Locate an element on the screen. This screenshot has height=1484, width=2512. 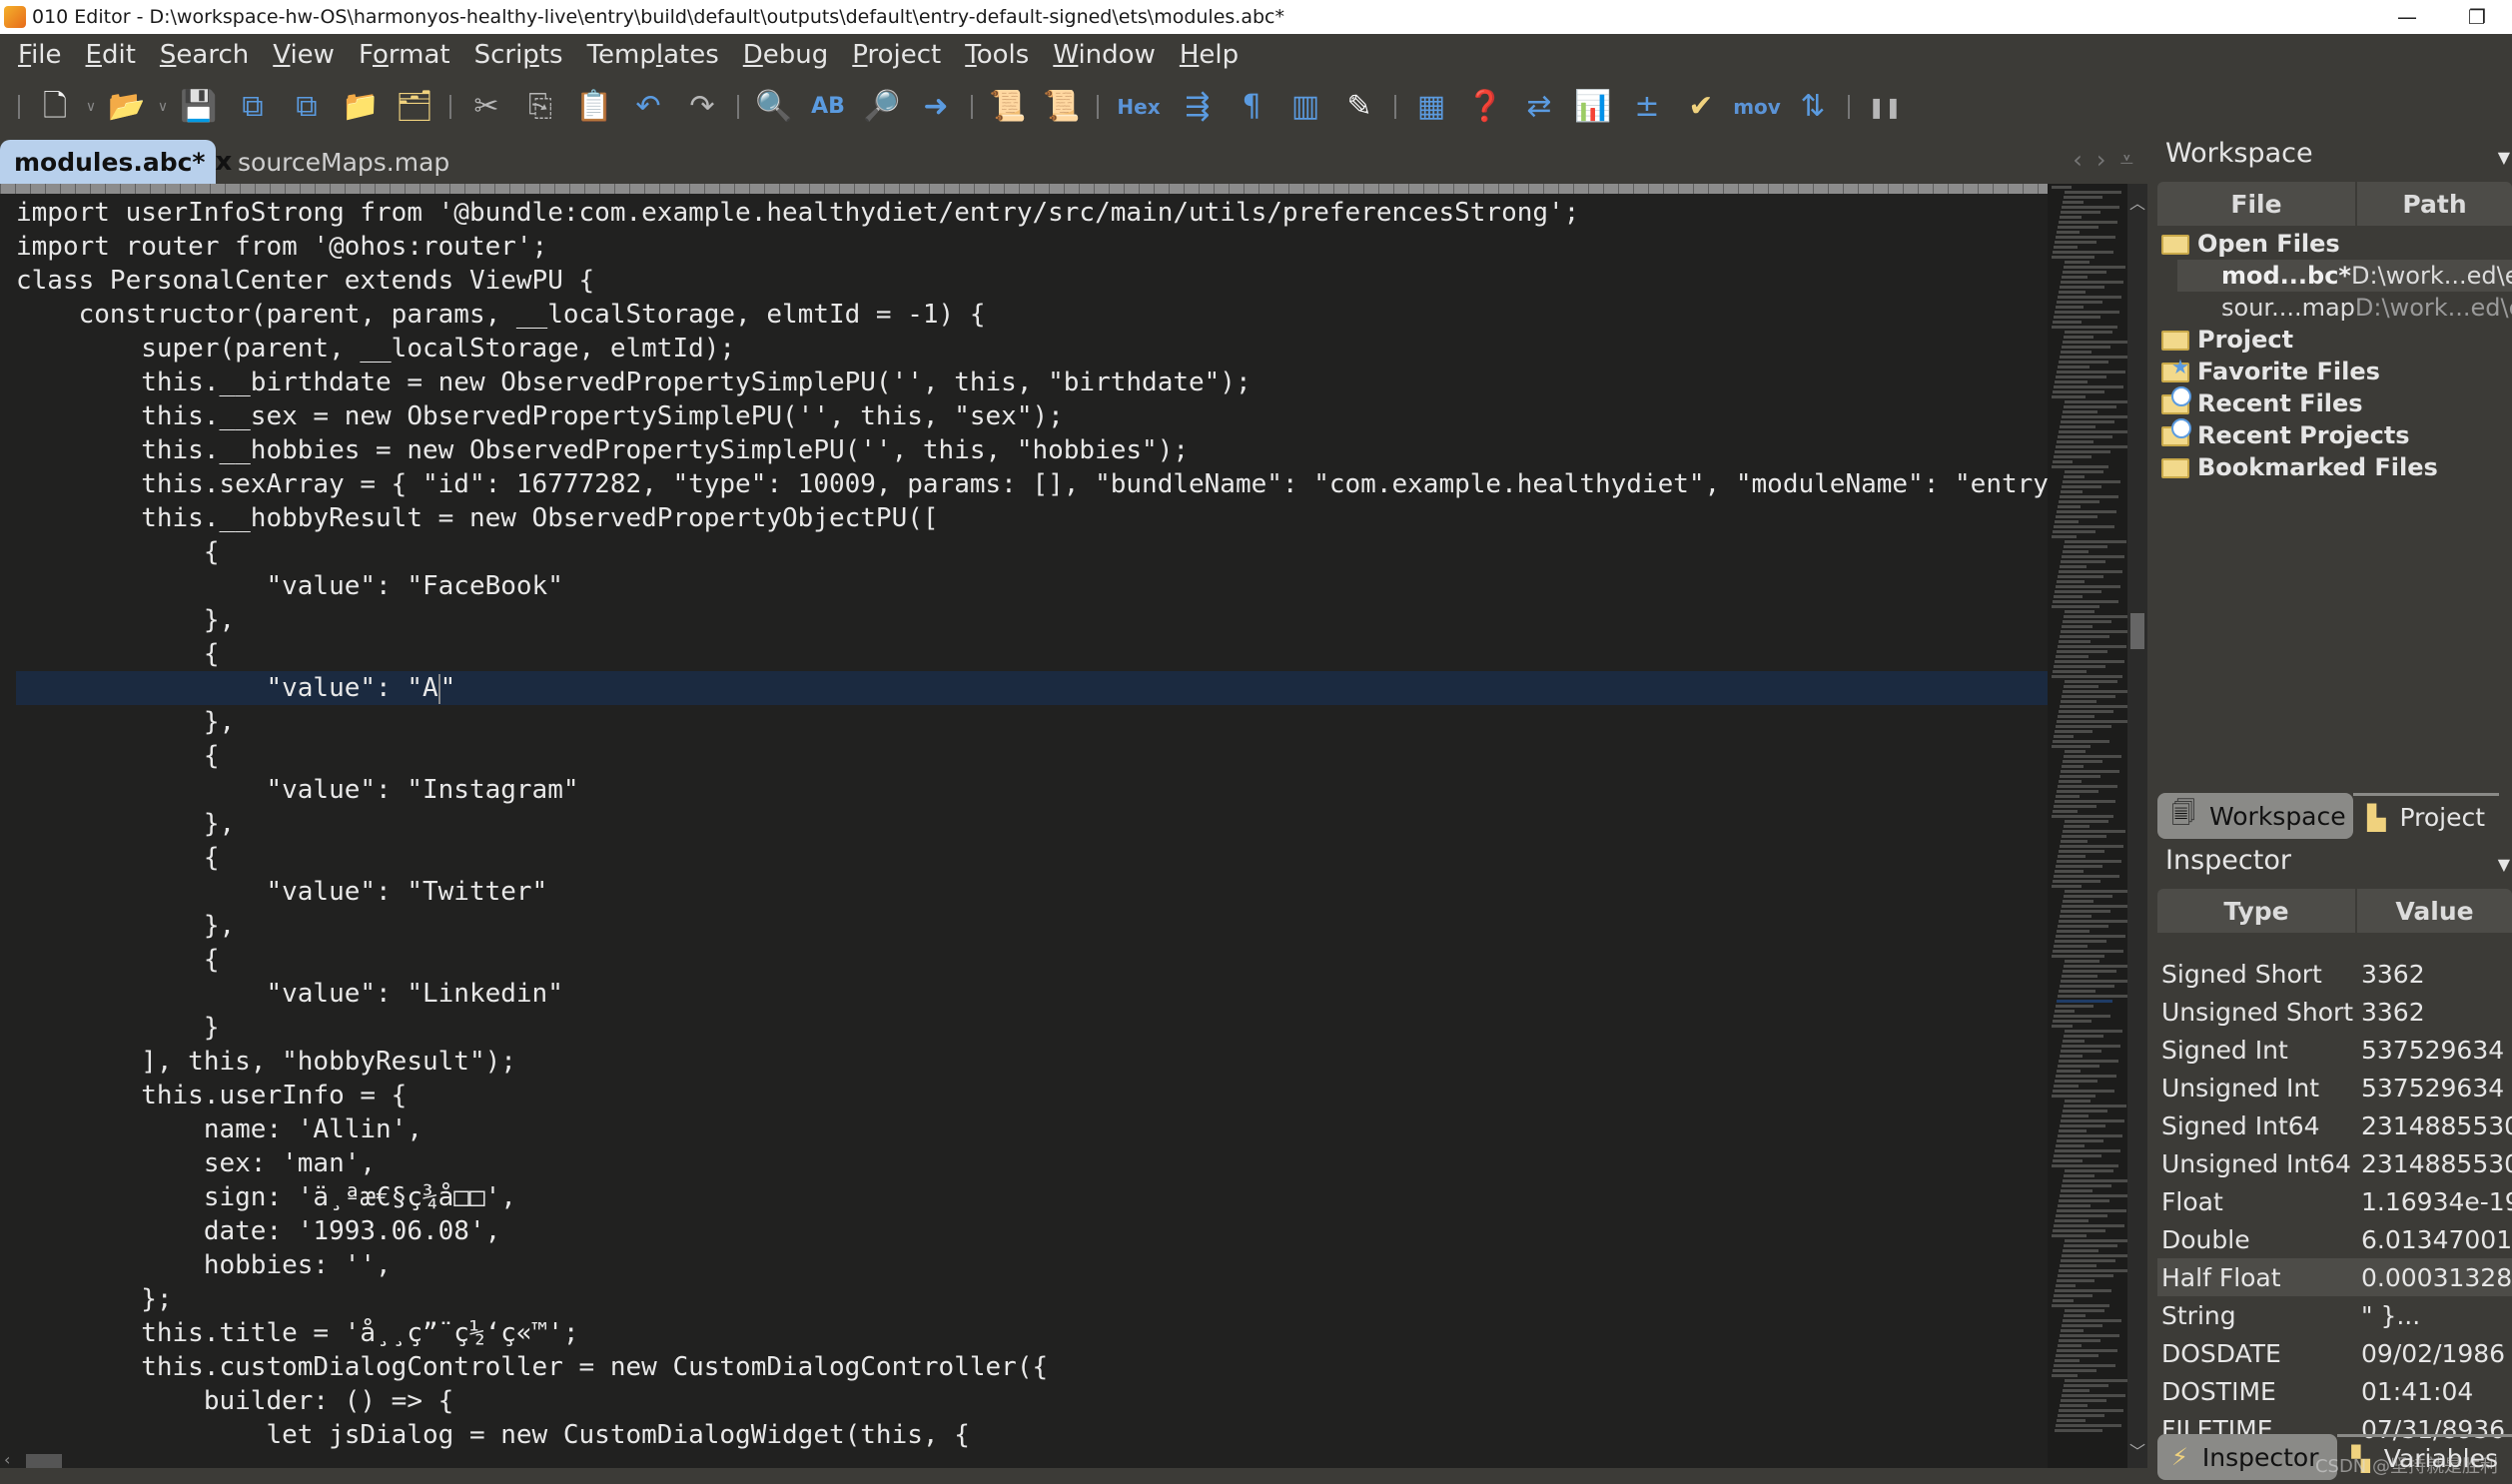
save-all-icon: ⧉ is located at coordinates (307, 107).